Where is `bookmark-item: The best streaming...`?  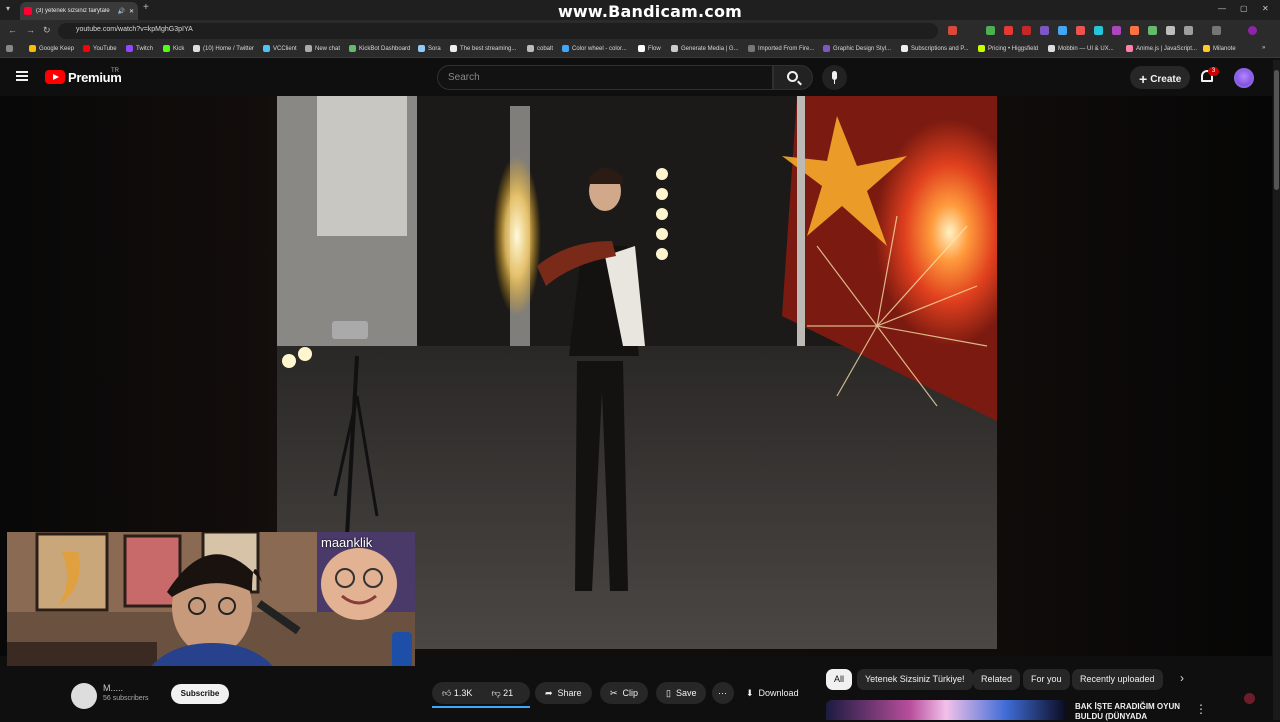 bookmark-item: The best streaming... is located at coordinates (483, 48).